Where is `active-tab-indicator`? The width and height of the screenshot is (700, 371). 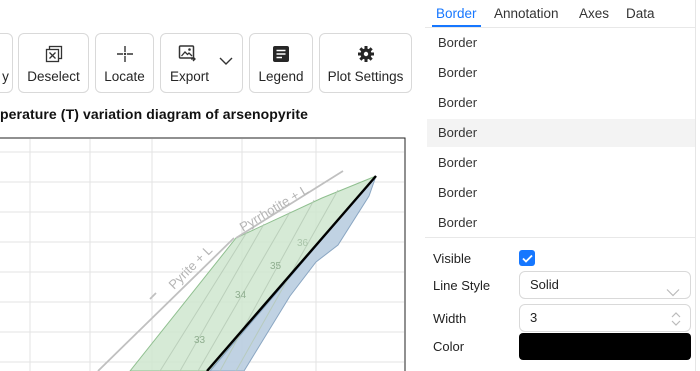 active-tab-indicator is located at coordinates (456, 26).